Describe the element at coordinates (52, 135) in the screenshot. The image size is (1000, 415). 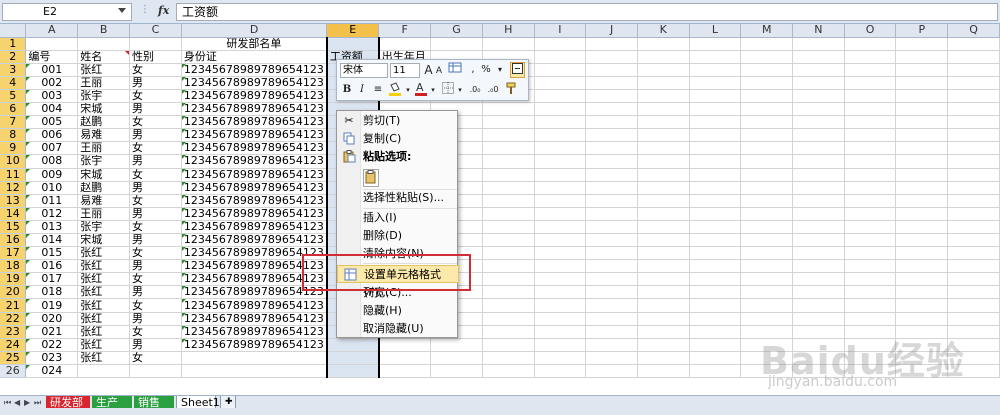
I see `cell: 006` at that location.